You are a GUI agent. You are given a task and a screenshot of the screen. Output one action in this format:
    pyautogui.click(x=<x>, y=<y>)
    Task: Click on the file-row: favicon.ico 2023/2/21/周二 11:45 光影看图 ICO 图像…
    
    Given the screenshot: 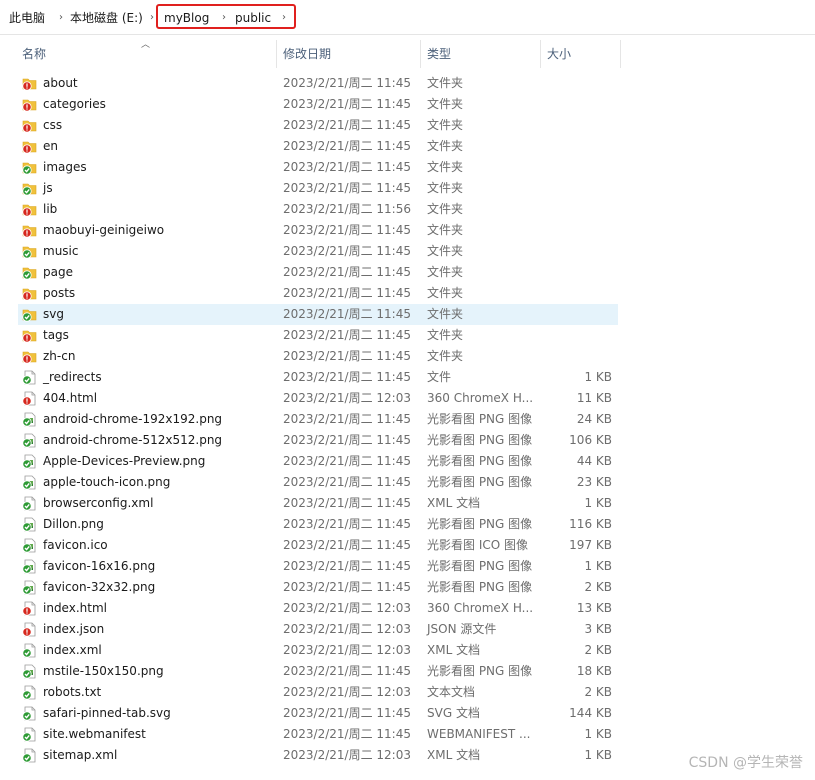 What is the action you would take?
    pyautogui.click(x=318, y=545)
    